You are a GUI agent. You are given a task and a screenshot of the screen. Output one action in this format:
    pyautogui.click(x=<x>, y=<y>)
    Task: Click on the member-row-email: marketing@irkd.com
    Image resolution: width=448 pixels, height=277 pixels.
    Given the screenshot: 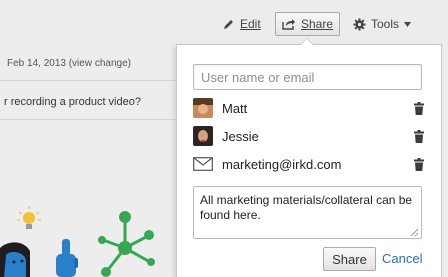 What is the action you would take?
    pyautogui.click(x=309, y=164)
    